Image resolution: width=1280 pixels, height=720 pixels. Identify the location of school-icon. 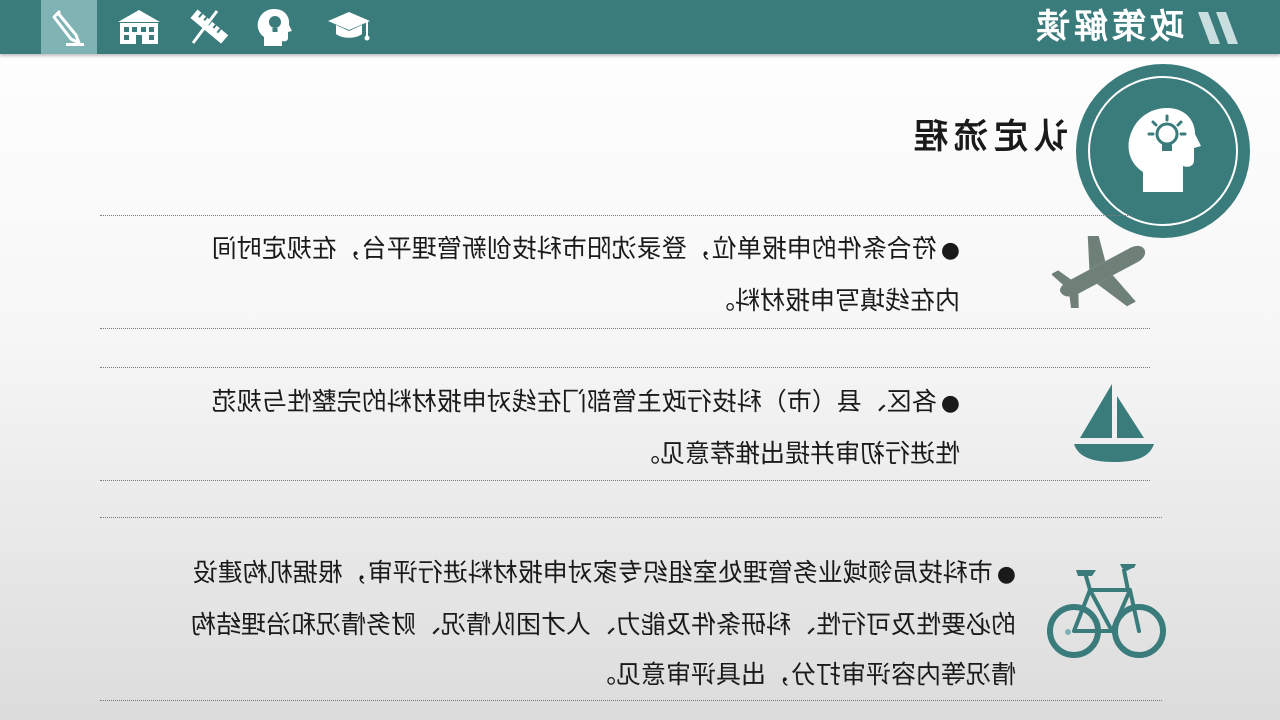
(139, 27).